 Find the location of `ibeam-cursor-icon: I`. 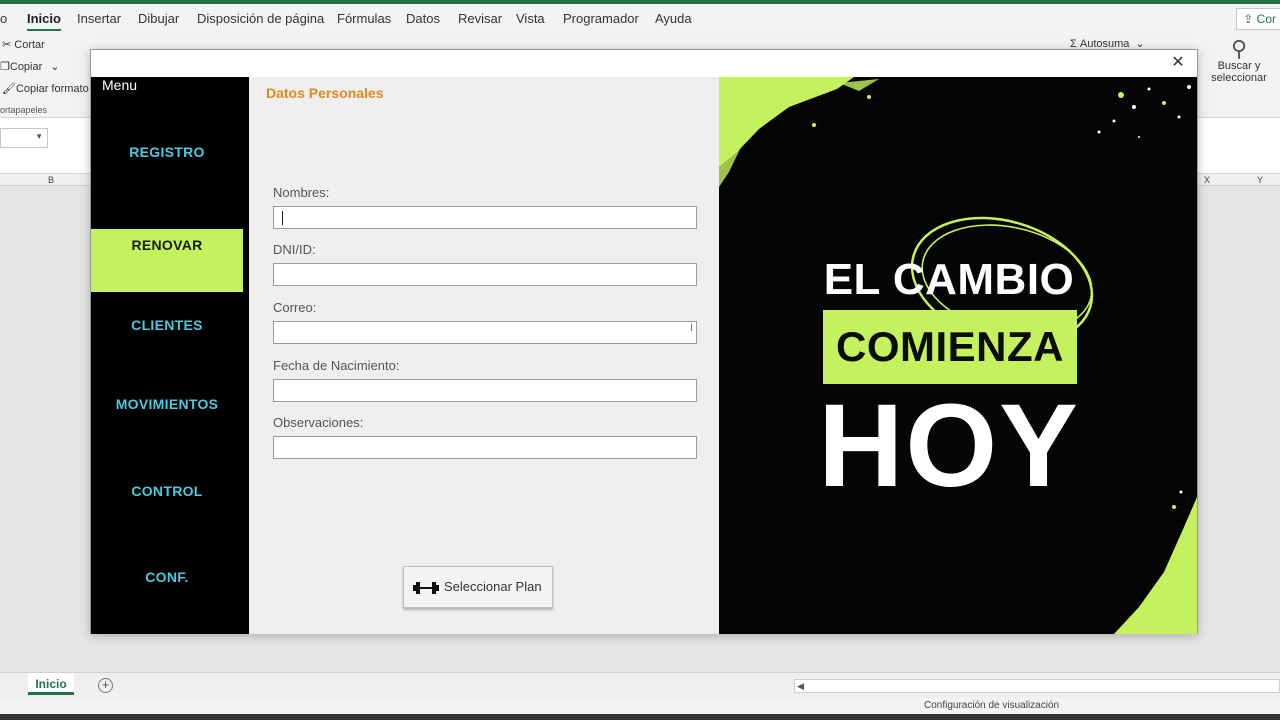

ibeam-cursor-icon: I is located at coordinates (692, 328).